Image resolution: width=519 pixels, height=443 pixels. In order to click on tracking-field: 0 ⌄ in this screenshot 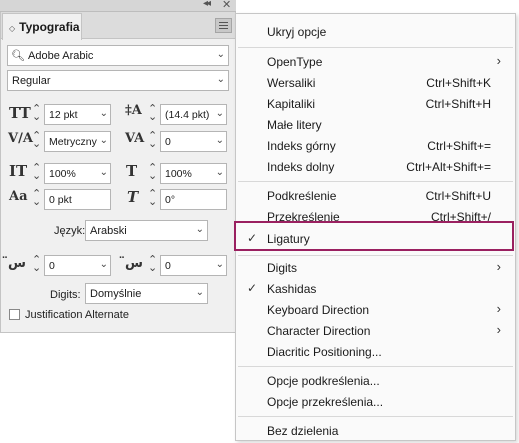, I will do `click(193, 141)`.